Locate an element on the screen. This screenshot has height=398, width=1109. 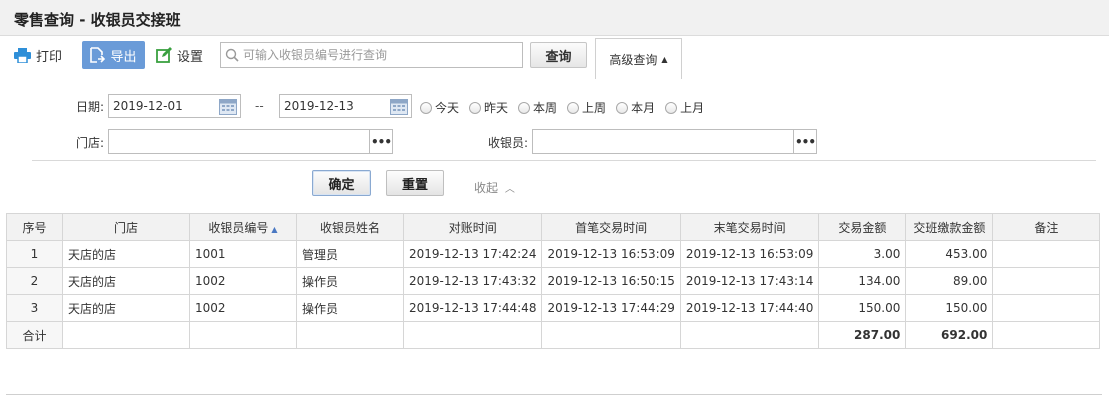
date-to-field: 2019-12-13 is located at coordinates (345, 106).